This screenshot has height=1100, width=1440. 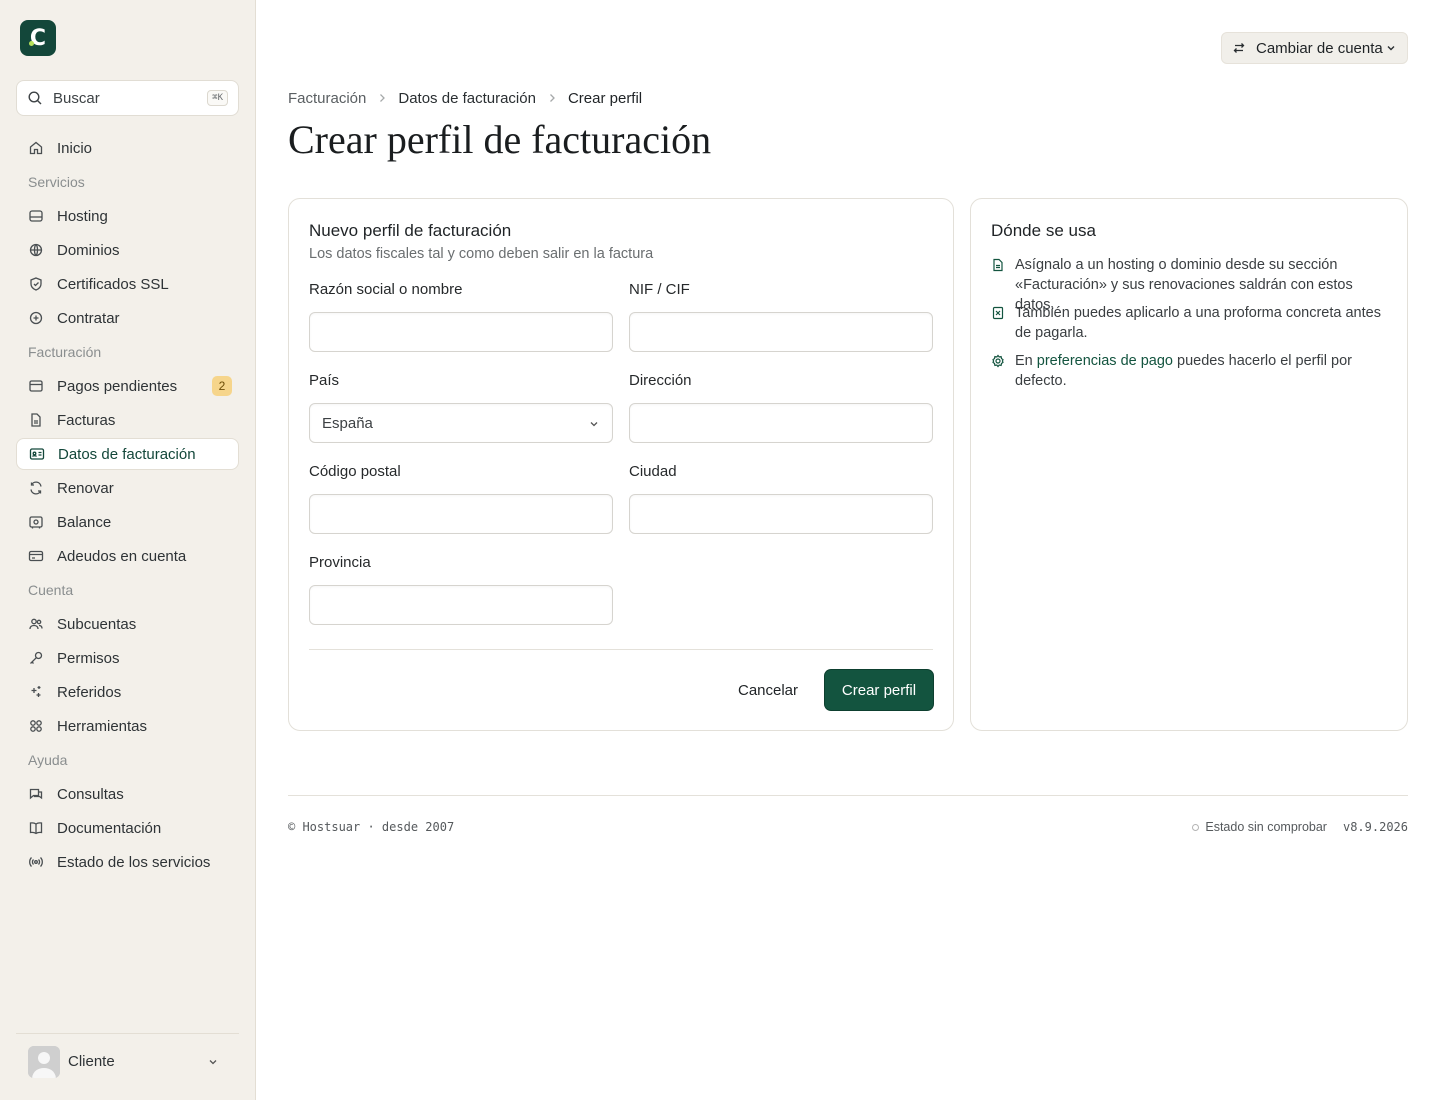 I want to click on nif-label: NIF / CIF, so click(x=659, y=289).